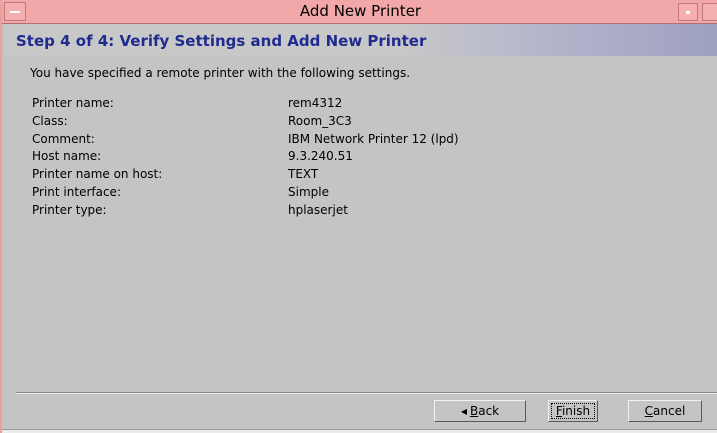  Describe the element at coordinates (359, 431) in the screenshot. I see `window-bottom-edge` at that location.